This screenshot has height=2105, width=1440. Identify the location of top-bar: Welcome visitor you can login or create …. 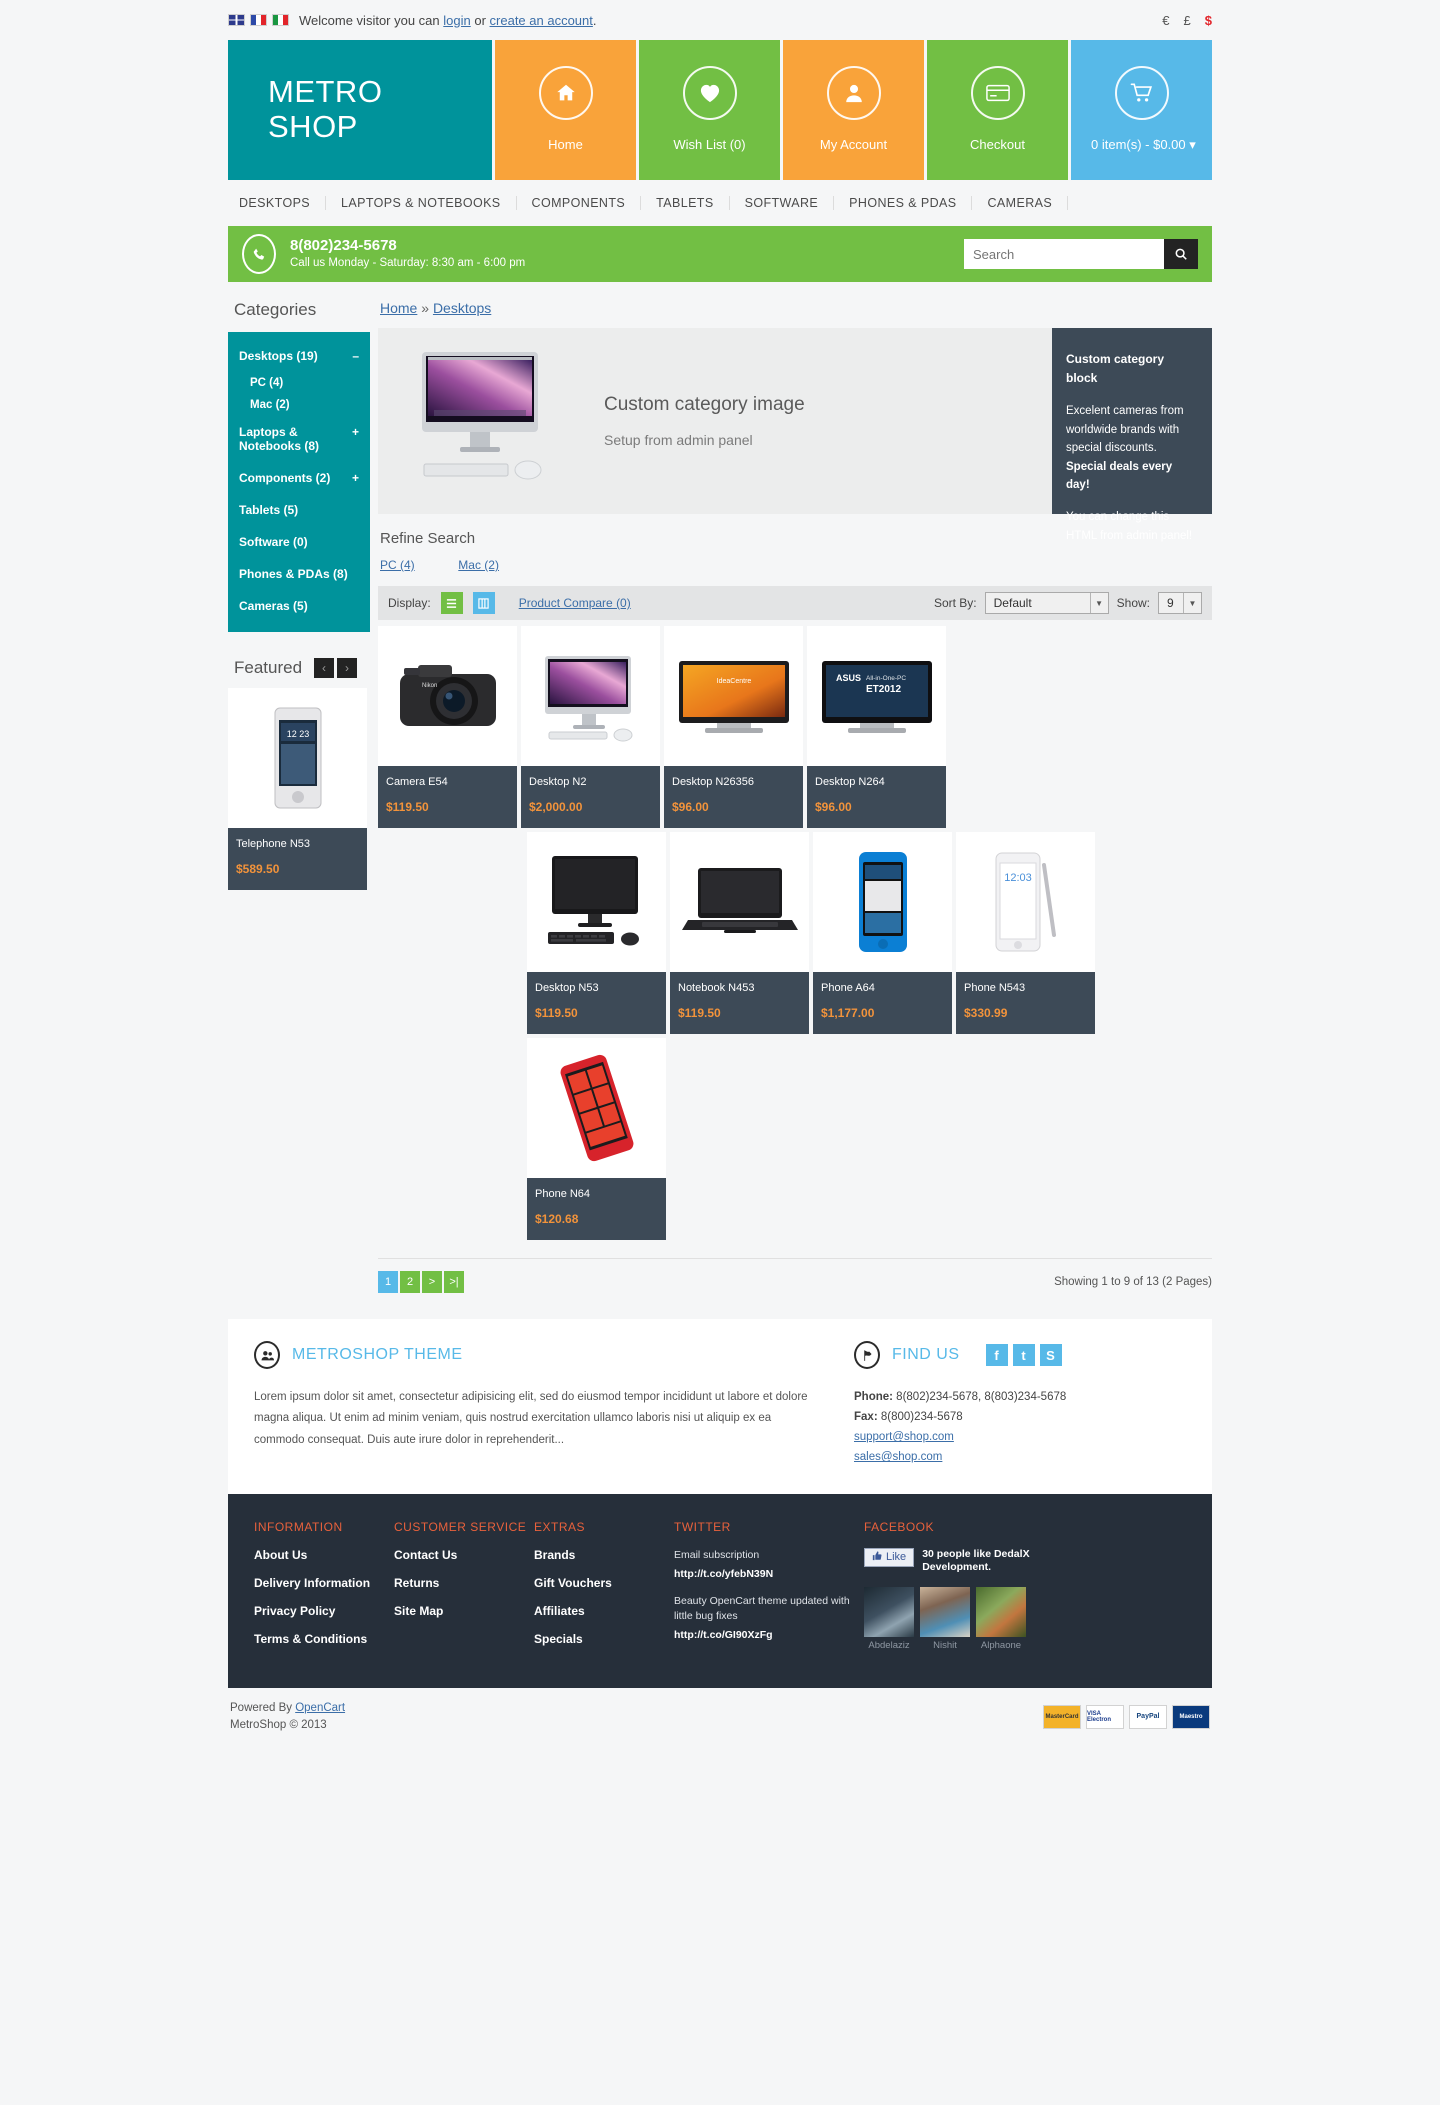
(720, 20).